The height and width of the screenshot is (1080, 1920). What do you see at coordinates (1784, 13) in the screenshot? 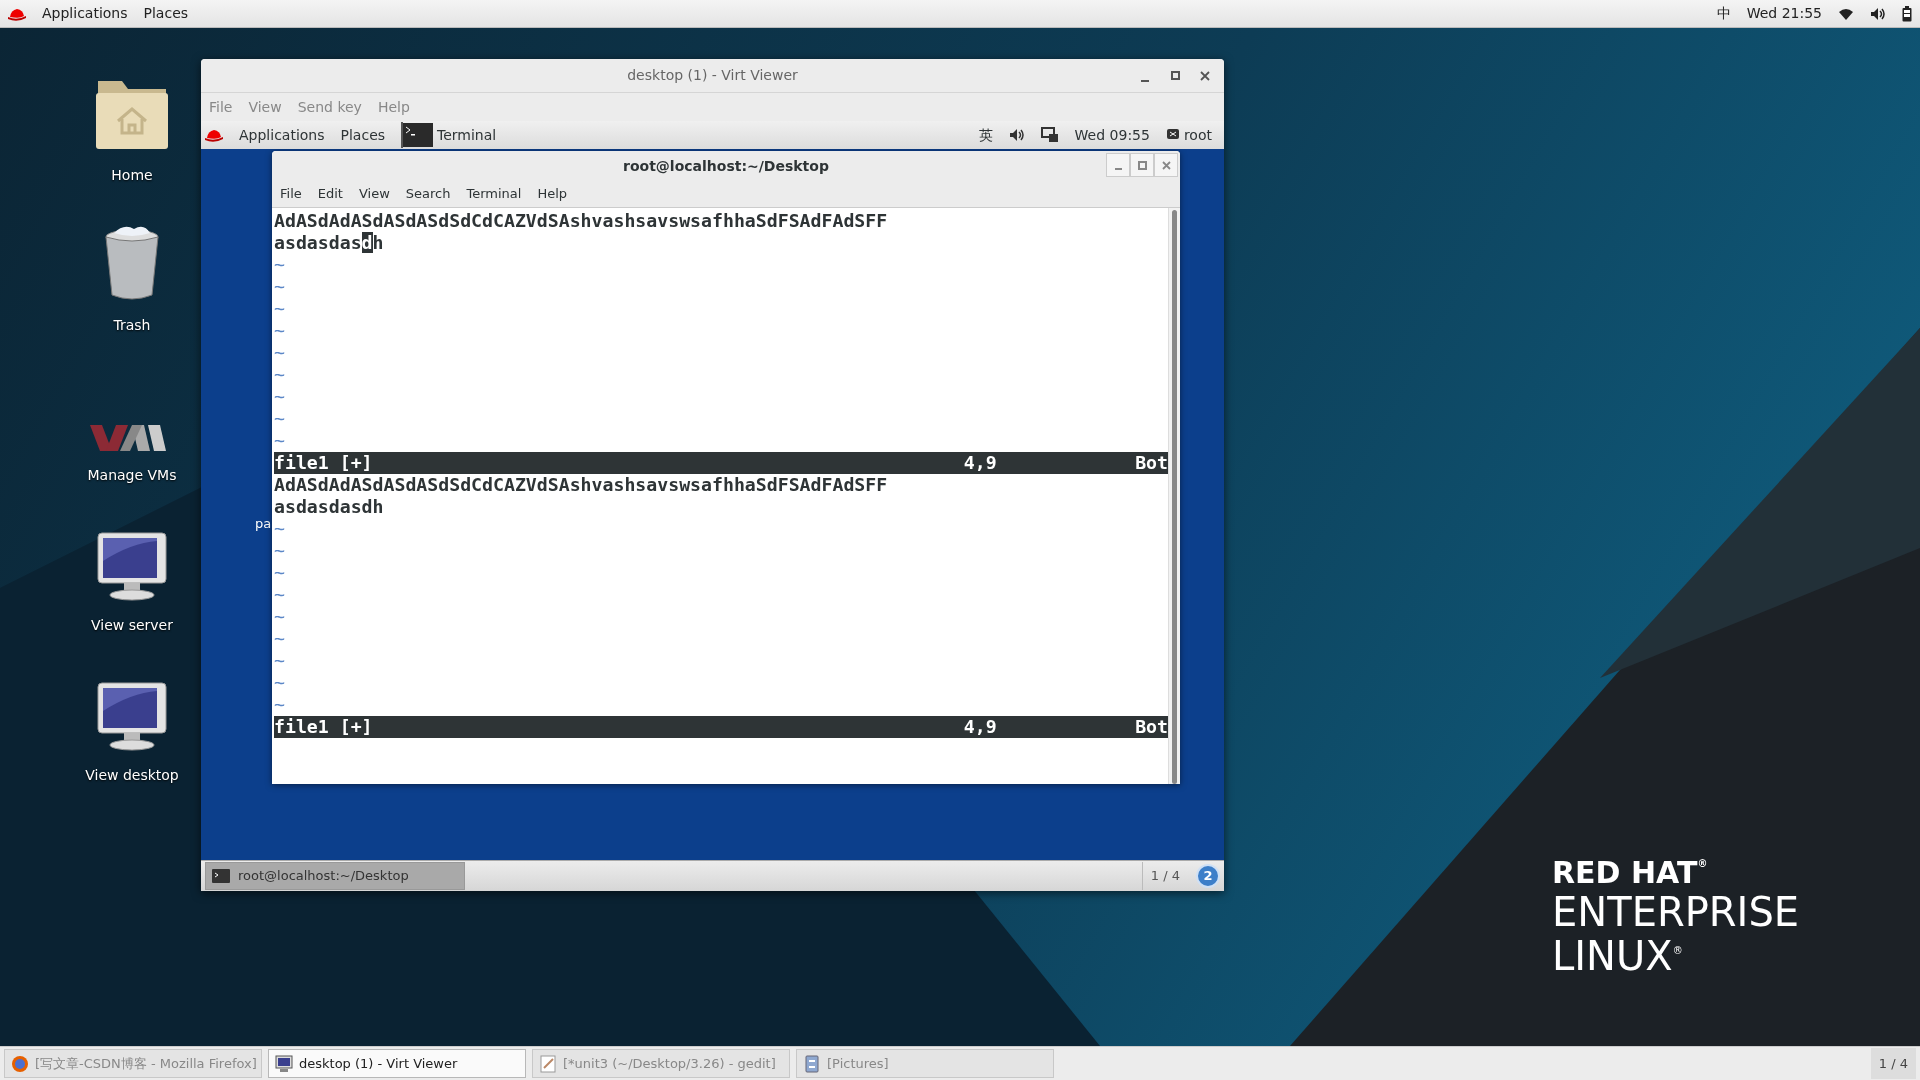
I see `clock: Wed 21:55` at bounding box center [1784, 13].